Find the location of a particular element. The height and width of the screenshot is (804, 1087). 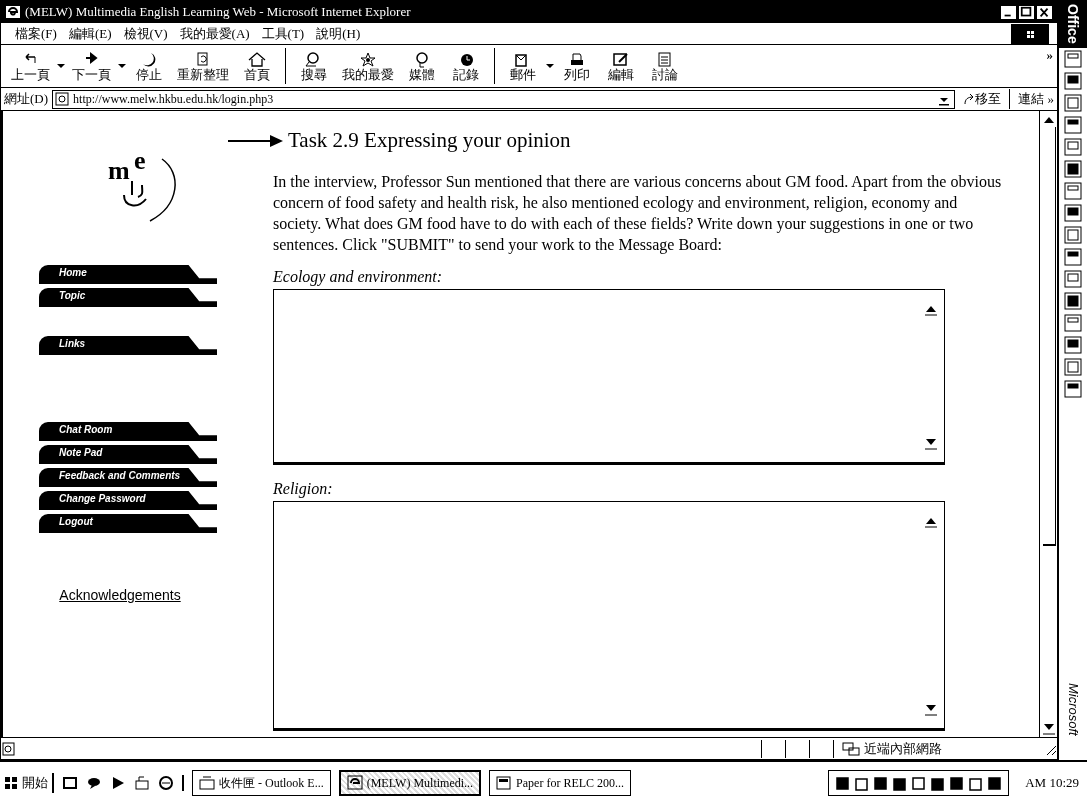

toolbar-button: 媒體 is located at coordinates (422, 66).